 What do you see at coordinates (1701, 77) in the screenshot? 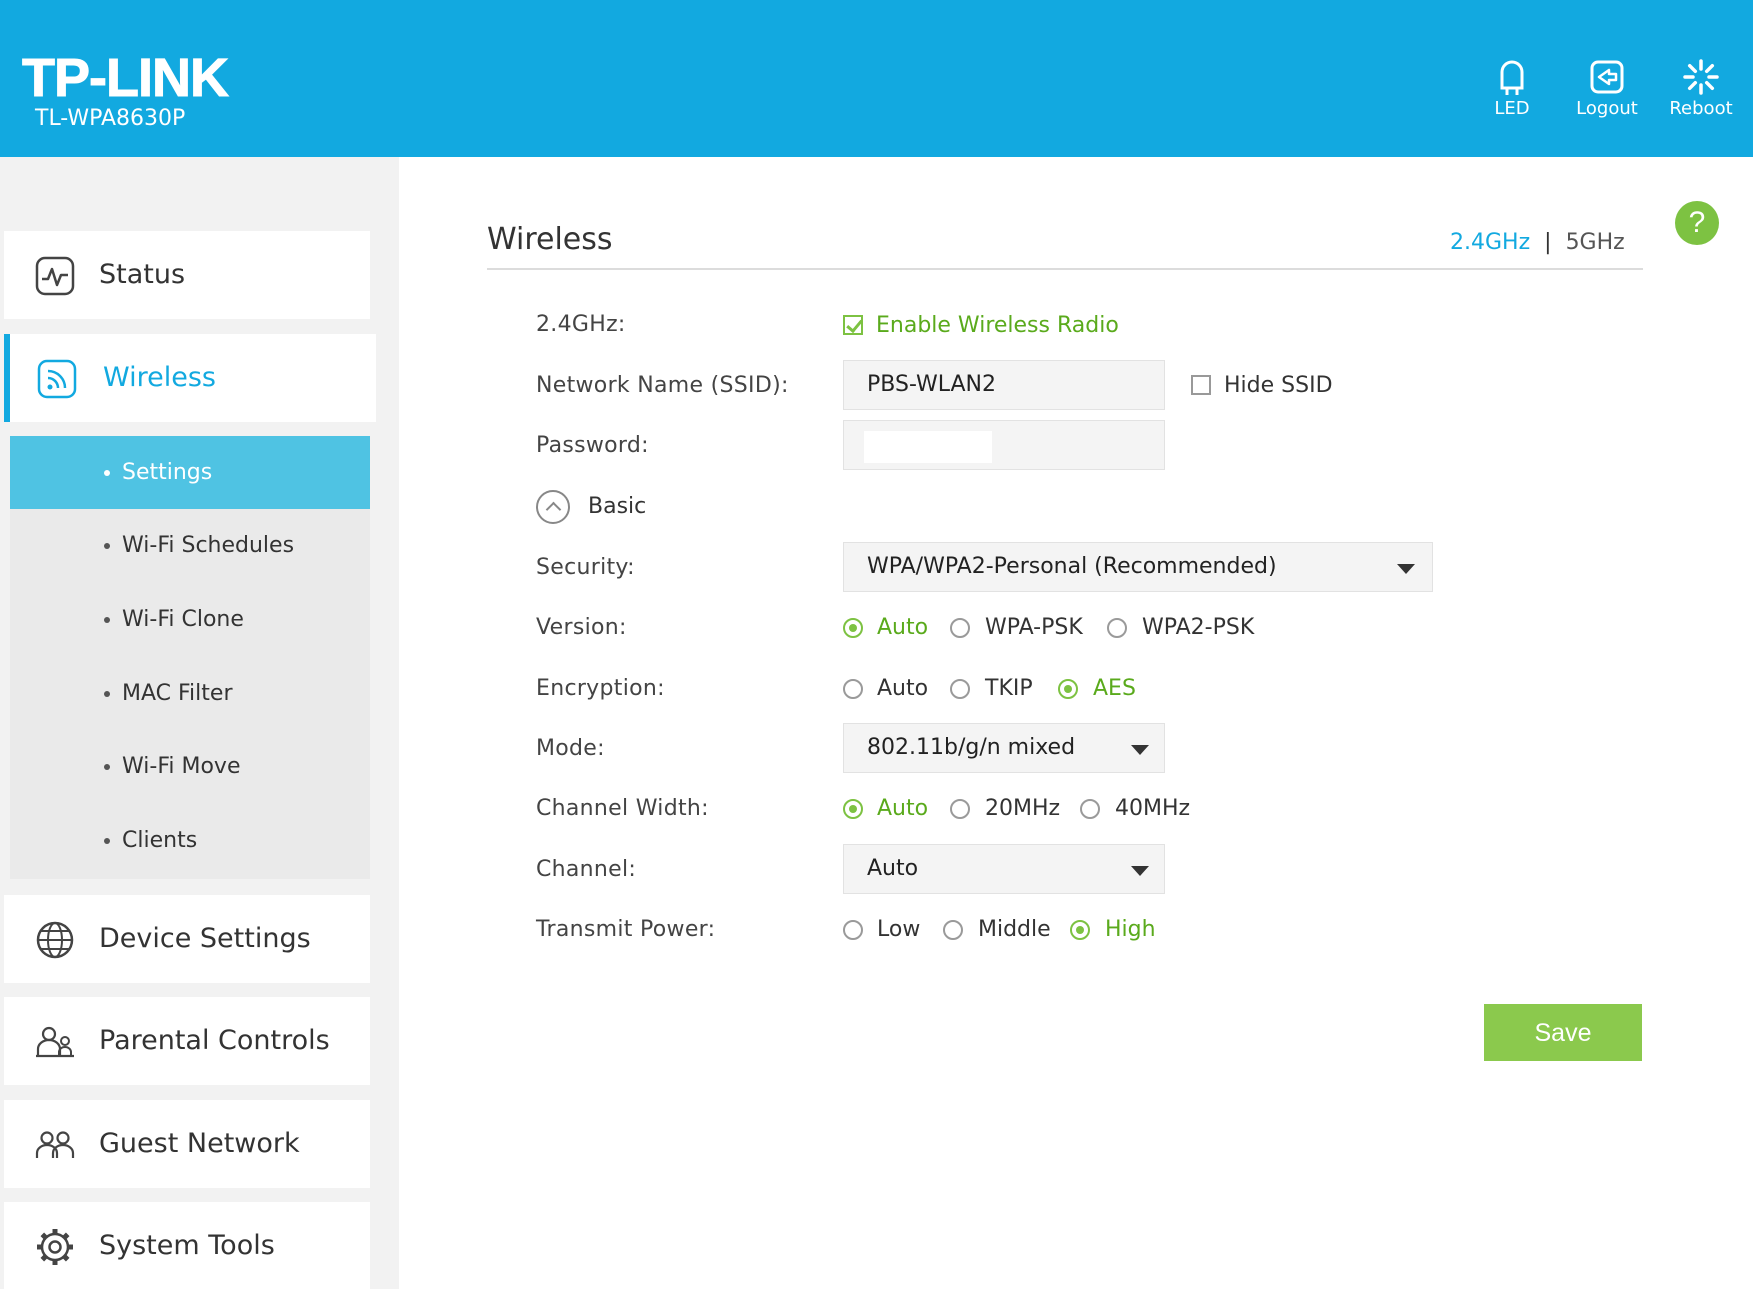
I see `reboot-icon` at bounding box center [1701, 77].